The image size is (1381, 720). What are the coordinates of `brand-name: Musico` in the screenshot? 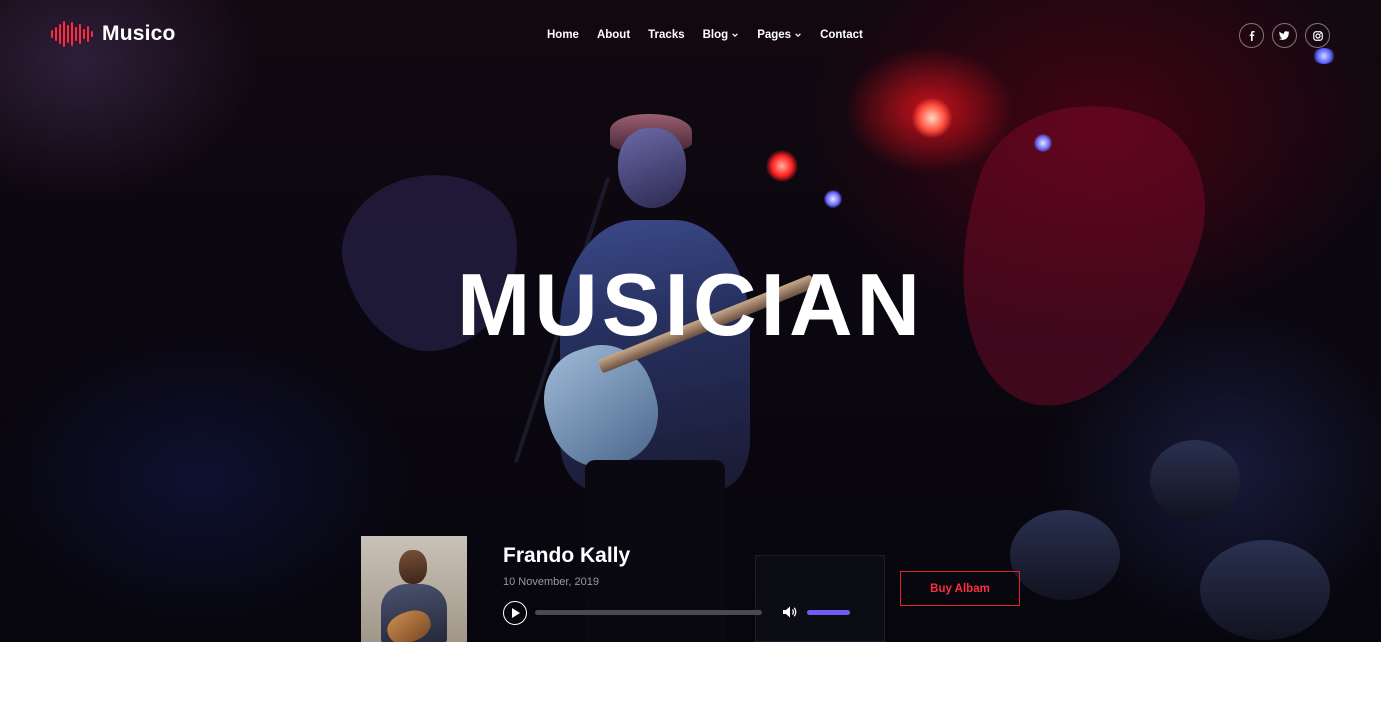 It's located at (139, 33).